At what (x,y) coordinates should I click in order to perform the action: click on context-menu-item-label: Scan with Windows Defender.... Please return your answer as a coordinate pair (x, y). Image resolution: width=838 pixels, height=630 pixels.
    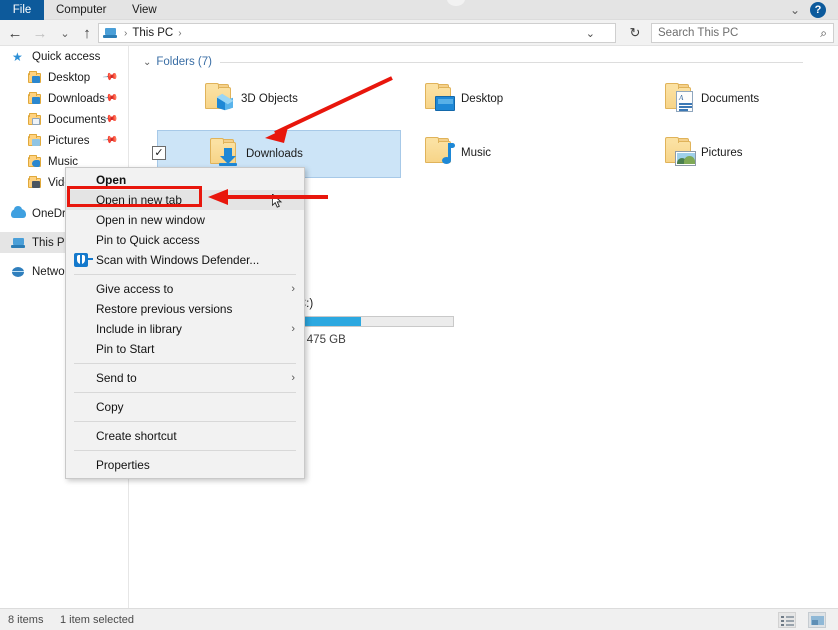
    Looking at the image, I should click on (178, 260).